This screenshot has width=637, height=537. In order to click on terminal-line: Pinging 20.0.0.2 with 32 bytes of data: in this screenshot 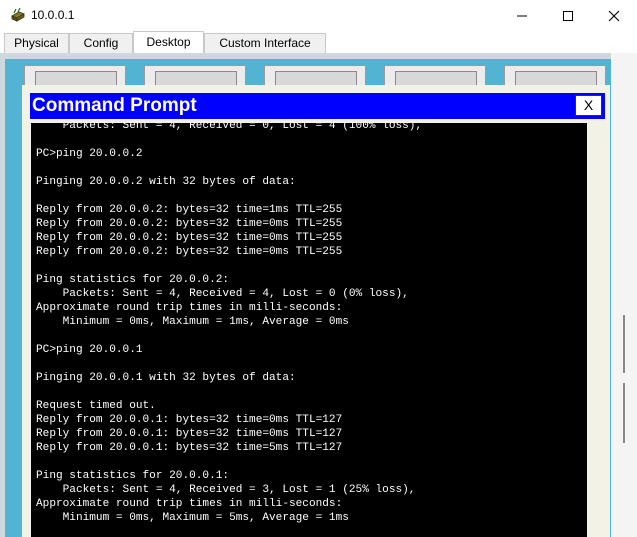, I will do `click(166, 182)`.